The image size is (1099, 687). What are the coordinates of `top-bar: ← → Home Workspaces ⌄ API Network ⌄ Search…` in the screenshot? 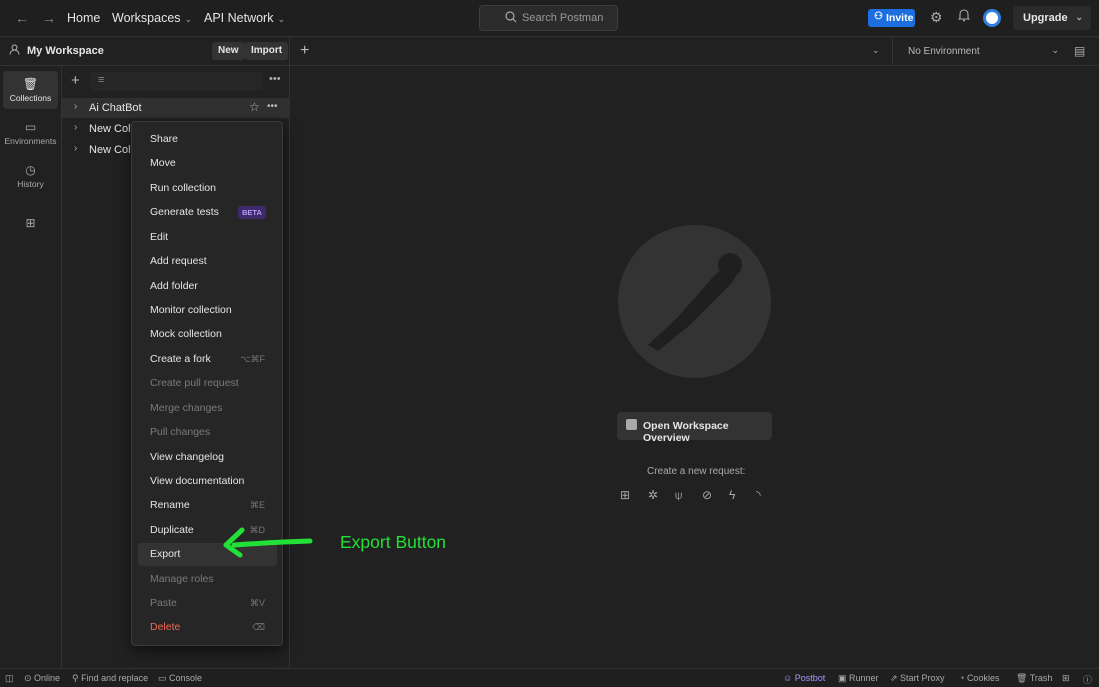 It's located at (549, 18).